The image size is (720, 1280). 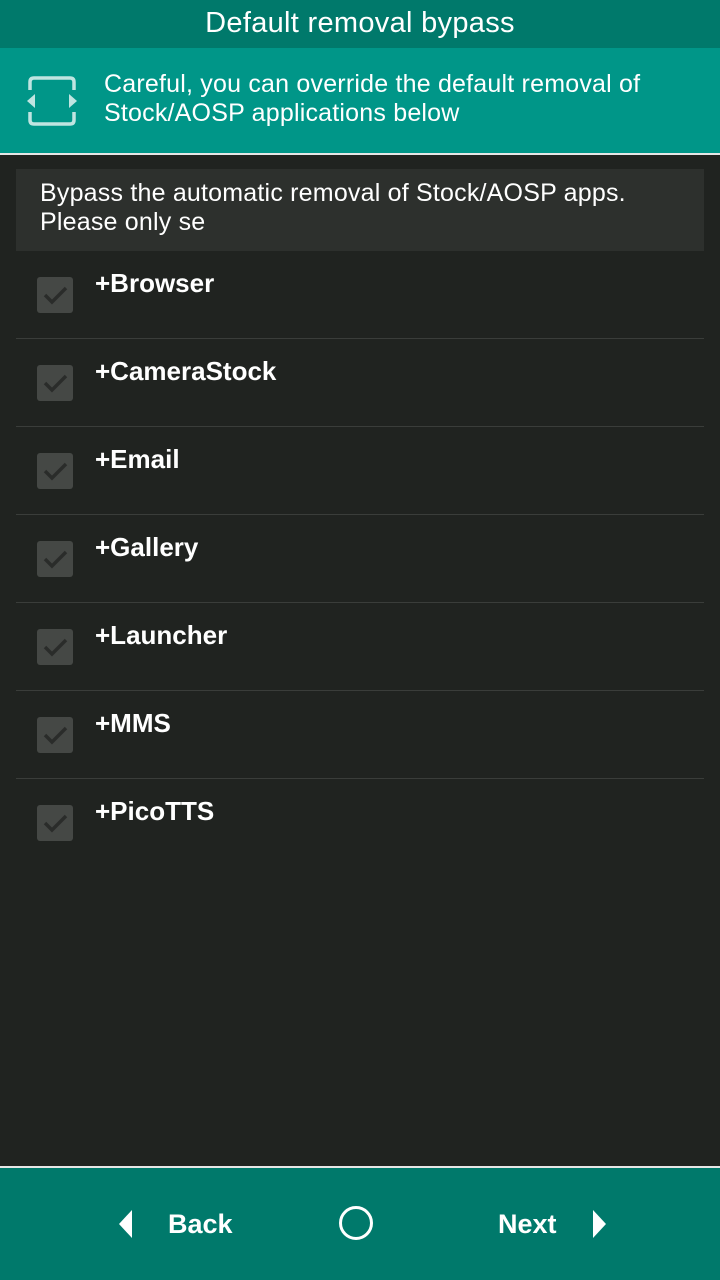 I want to click on app-row-gallery: +Gallery, so click(x=360, y=559).